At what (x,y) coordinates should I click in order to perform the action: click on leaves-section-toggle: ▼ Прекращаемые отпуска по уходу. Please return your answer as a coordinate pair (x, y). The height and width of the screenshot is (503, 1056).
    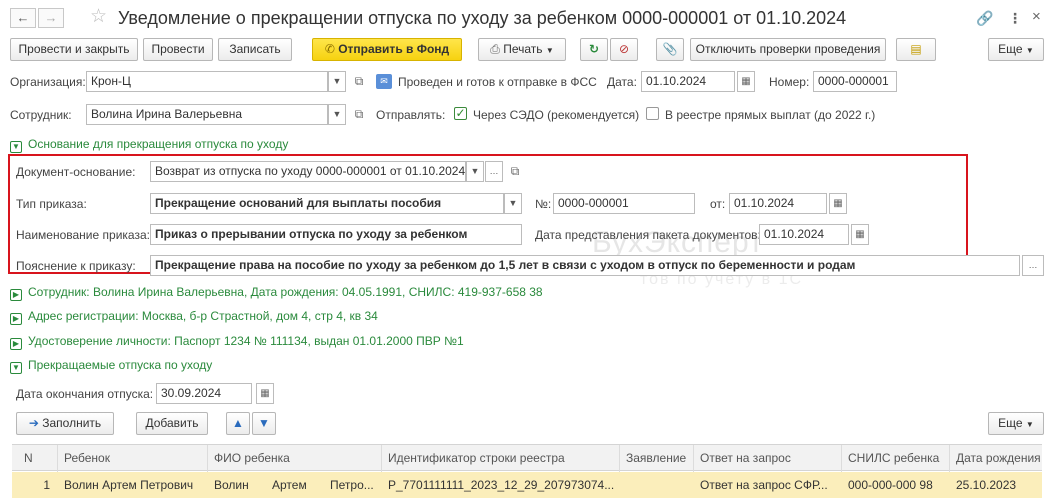
    Looking at the image, I should click on (111, 366).